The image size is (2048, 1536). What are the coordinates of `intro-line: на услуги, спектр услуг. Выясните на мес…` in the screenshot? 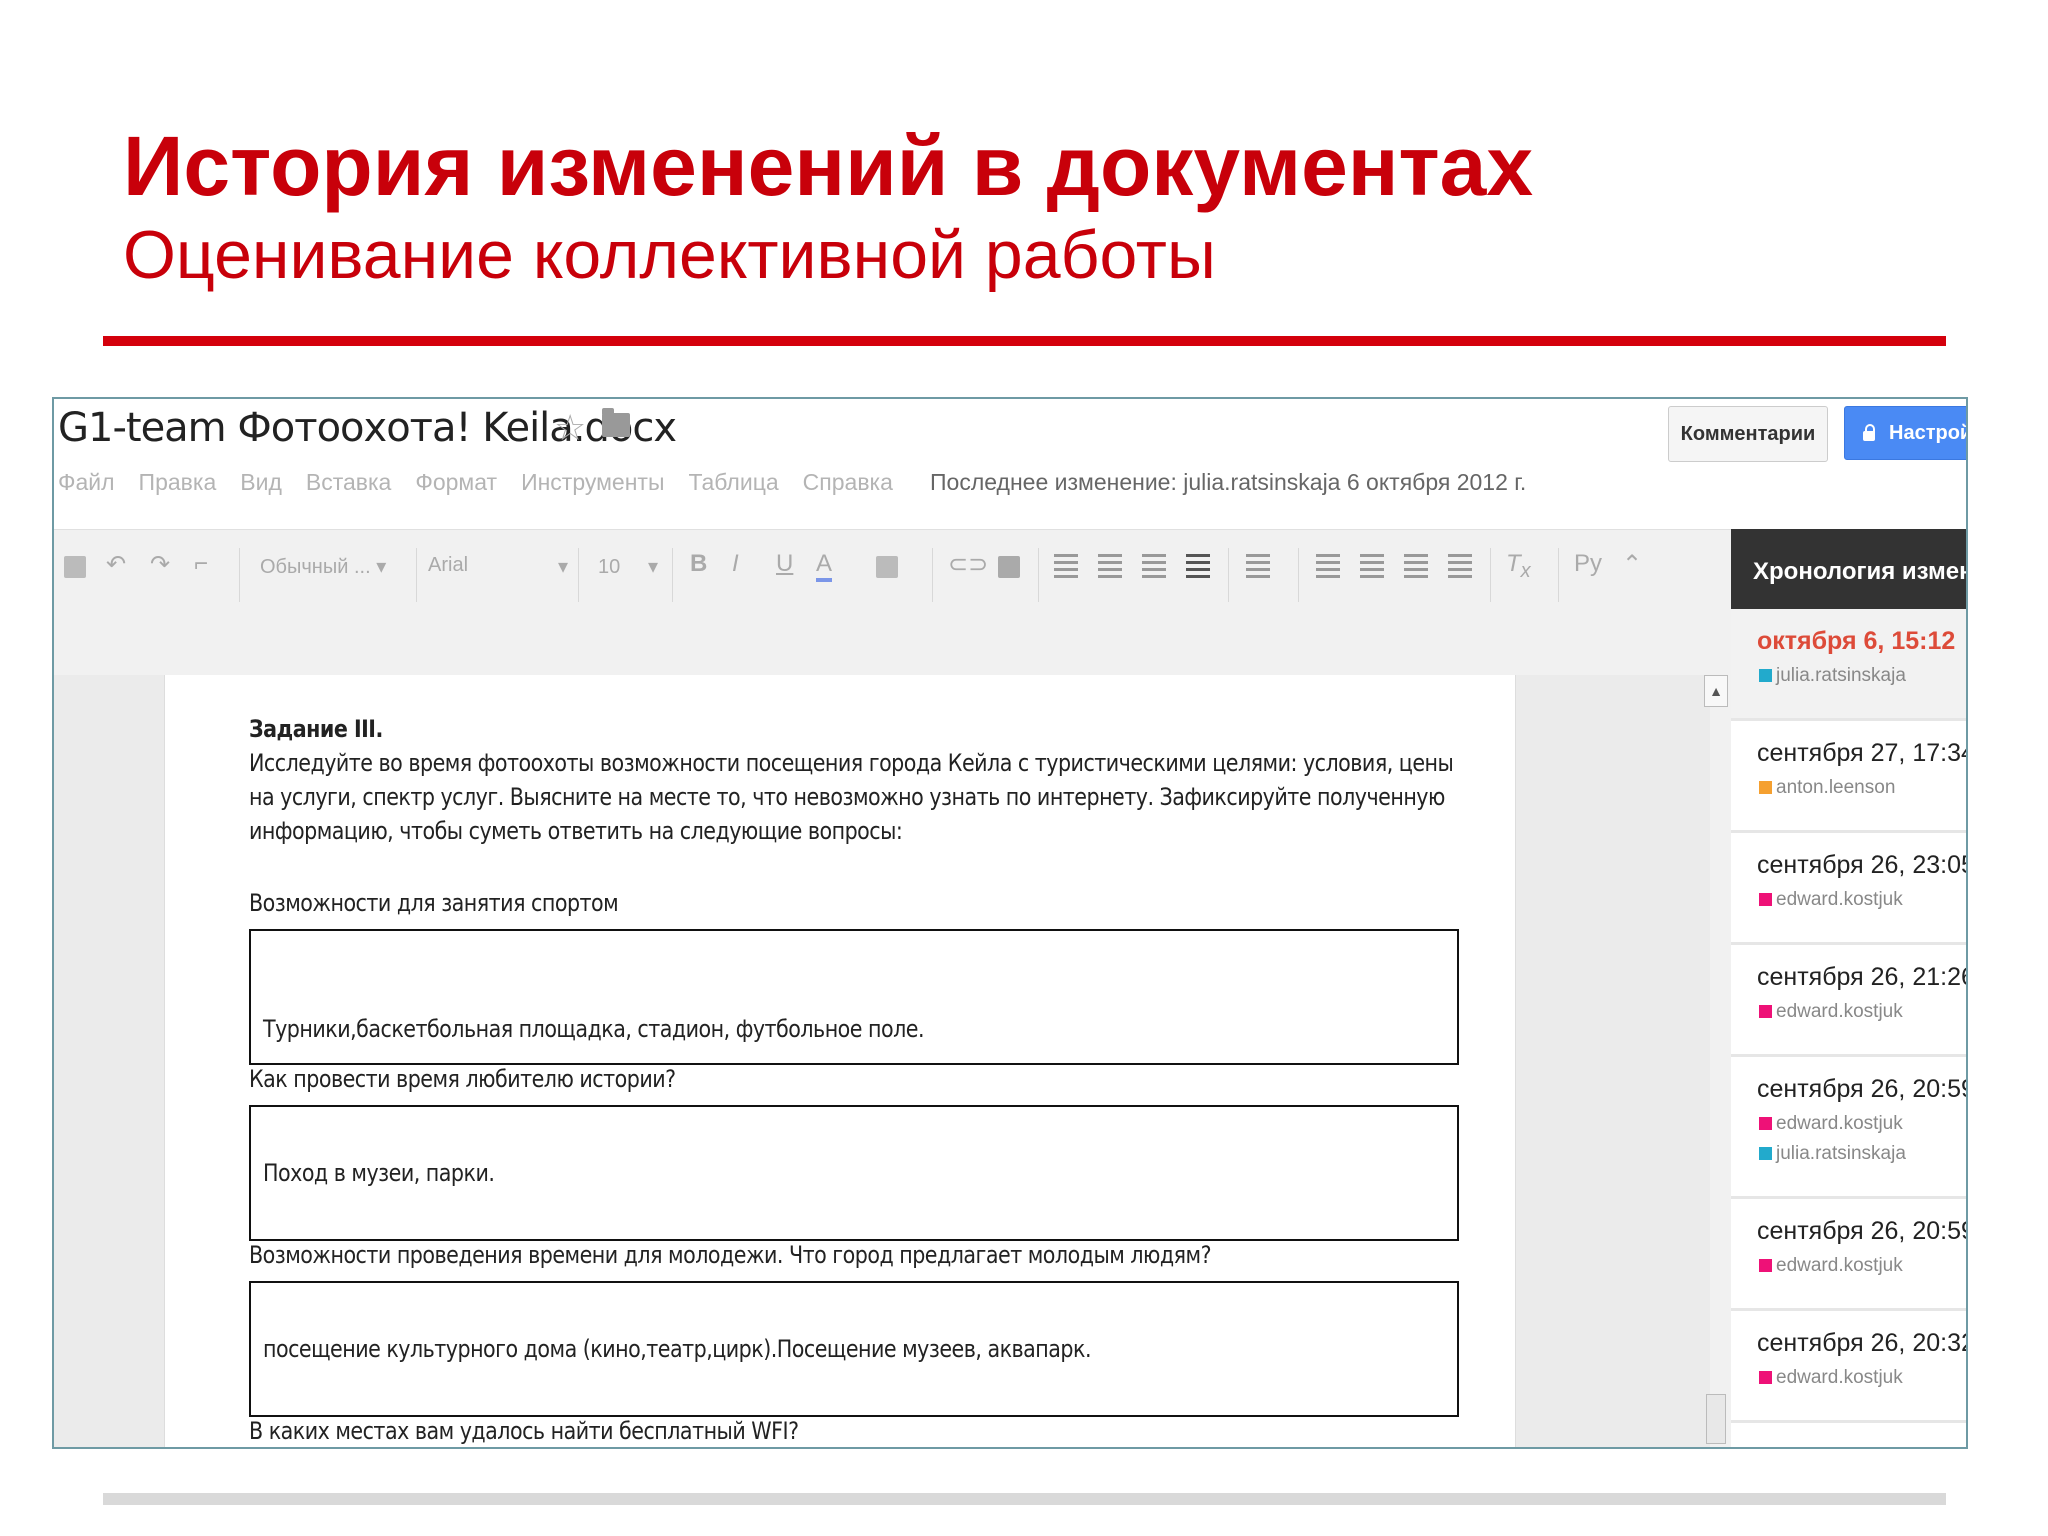 It's located at (847, 797).